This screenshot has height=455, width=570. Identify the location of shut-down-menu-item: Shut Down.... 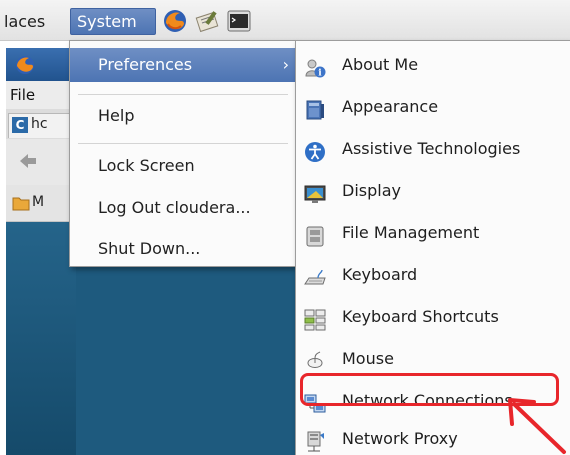
(182, 249).